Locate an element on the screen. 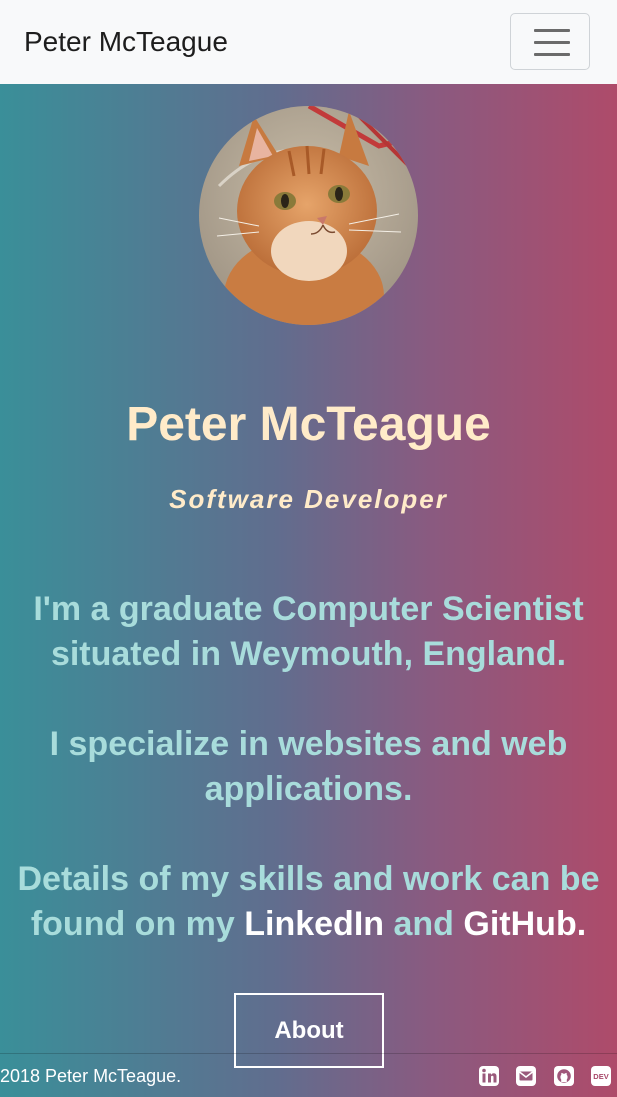 Image resolution: width=617 pixels, height=1097 pixels. cat-photo is located at coordinates (308, 215).